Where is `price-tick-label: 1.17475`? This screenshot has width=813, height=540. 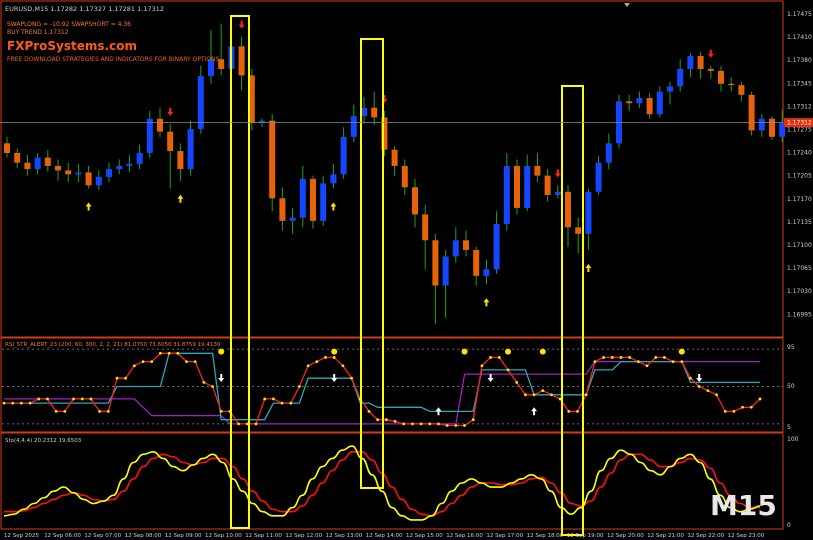
price-tick-label: 1.17475 is located at coordinates (799, 14).